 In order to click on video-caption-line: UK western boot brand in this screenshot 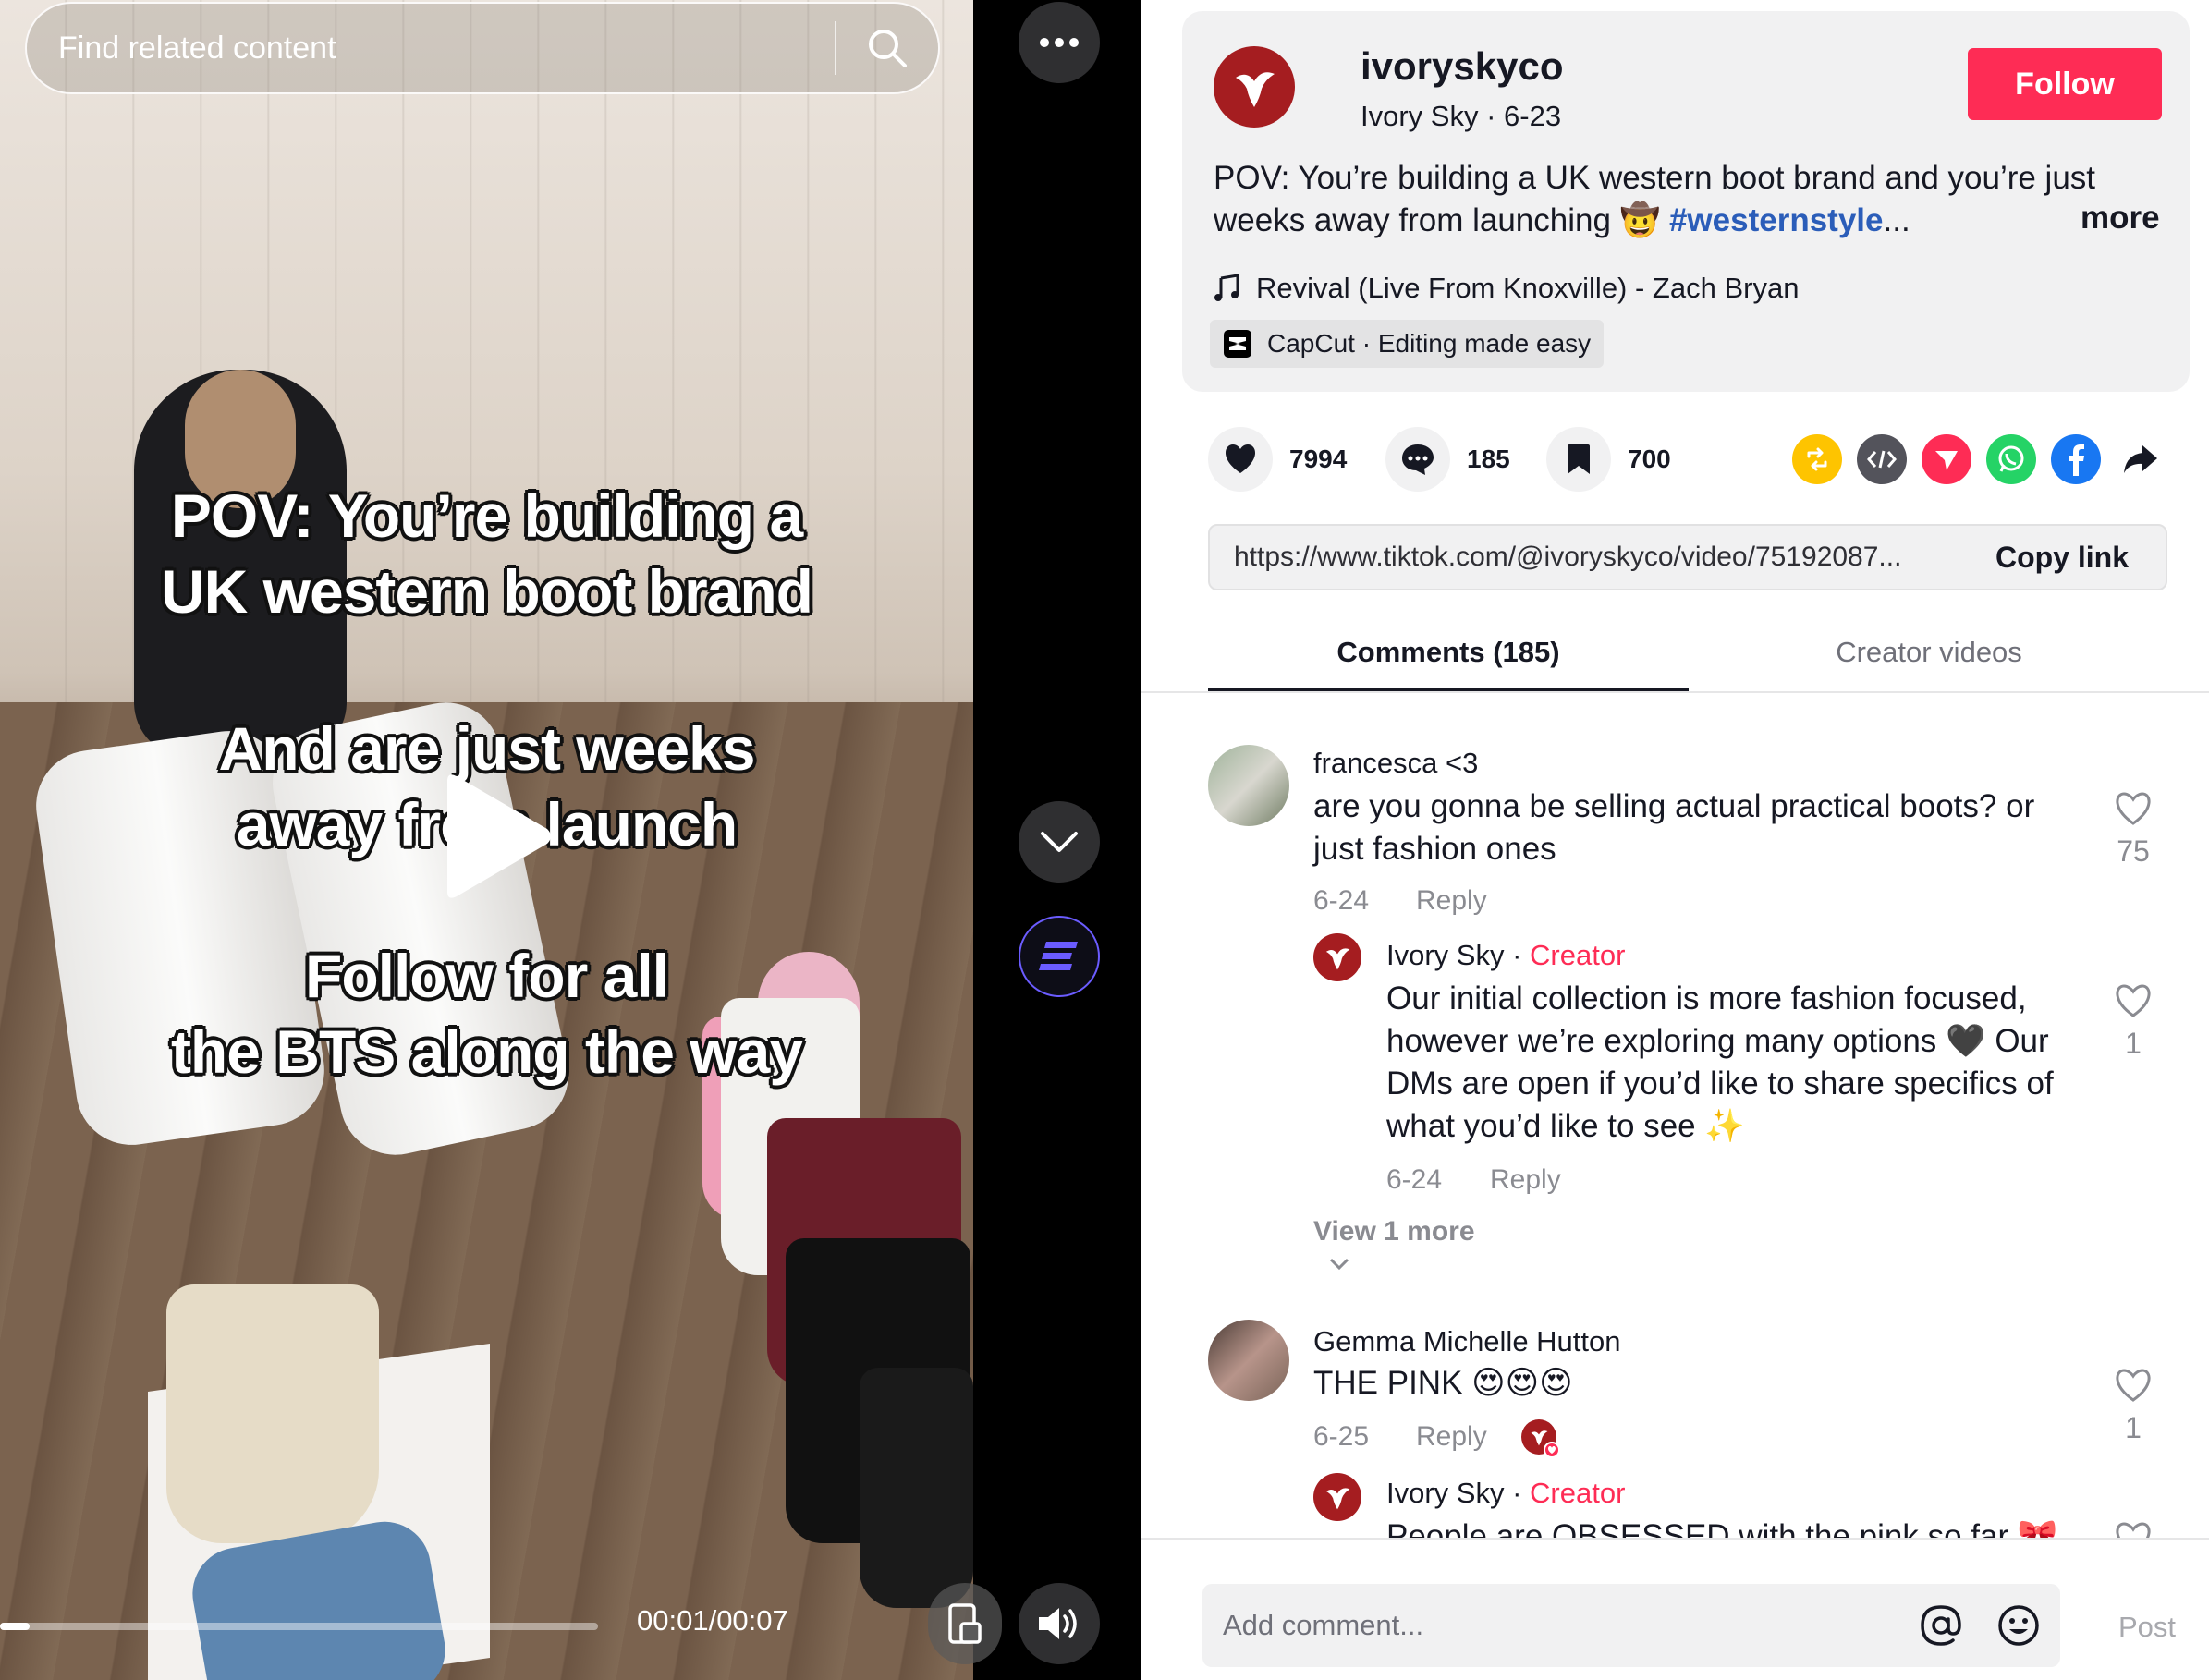, I will do `click(486, 591)`.